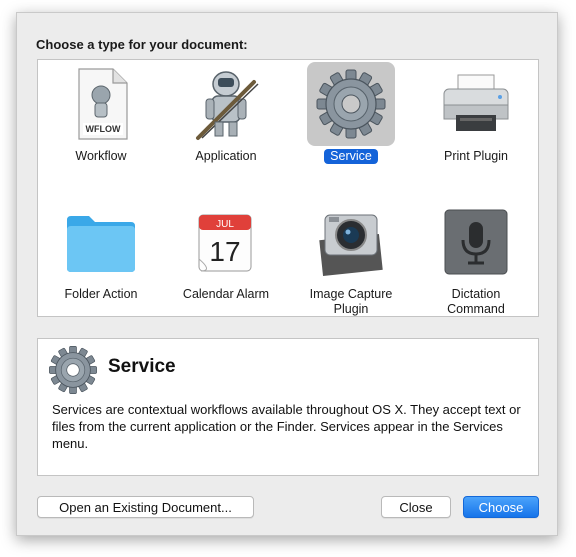  Describe the element at coordinates (101, 156) in the screenshot. I see `type-label: Workflow` at that location.